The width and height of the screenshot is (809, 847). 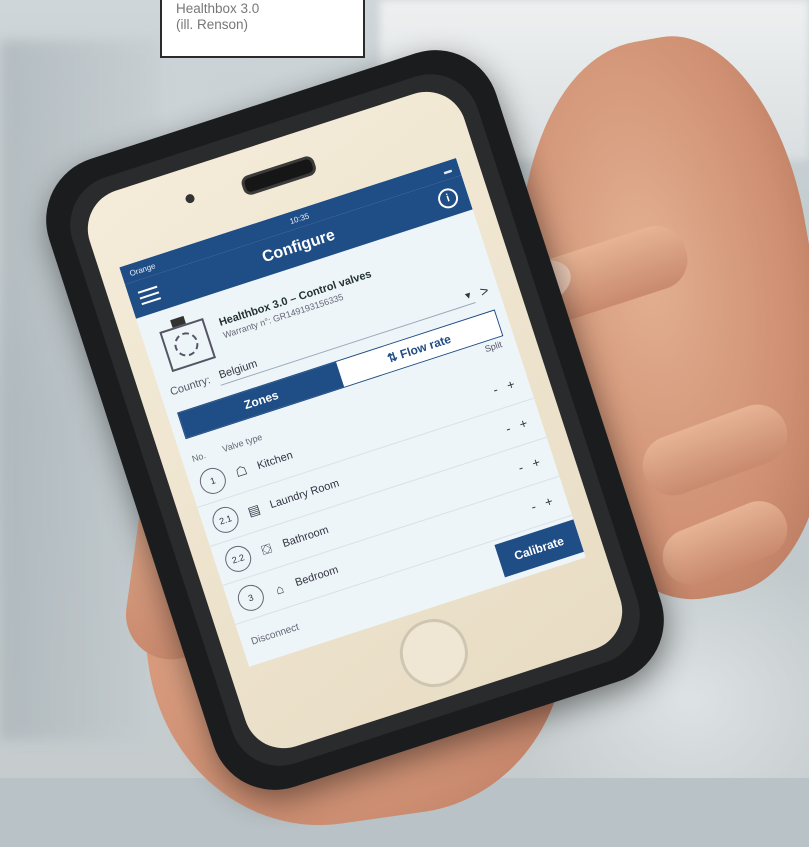 What do you see at coordinates (241, 471) in the screenshot?
I see `kitchen-icon: ☖` at bounding box center [241, 471].